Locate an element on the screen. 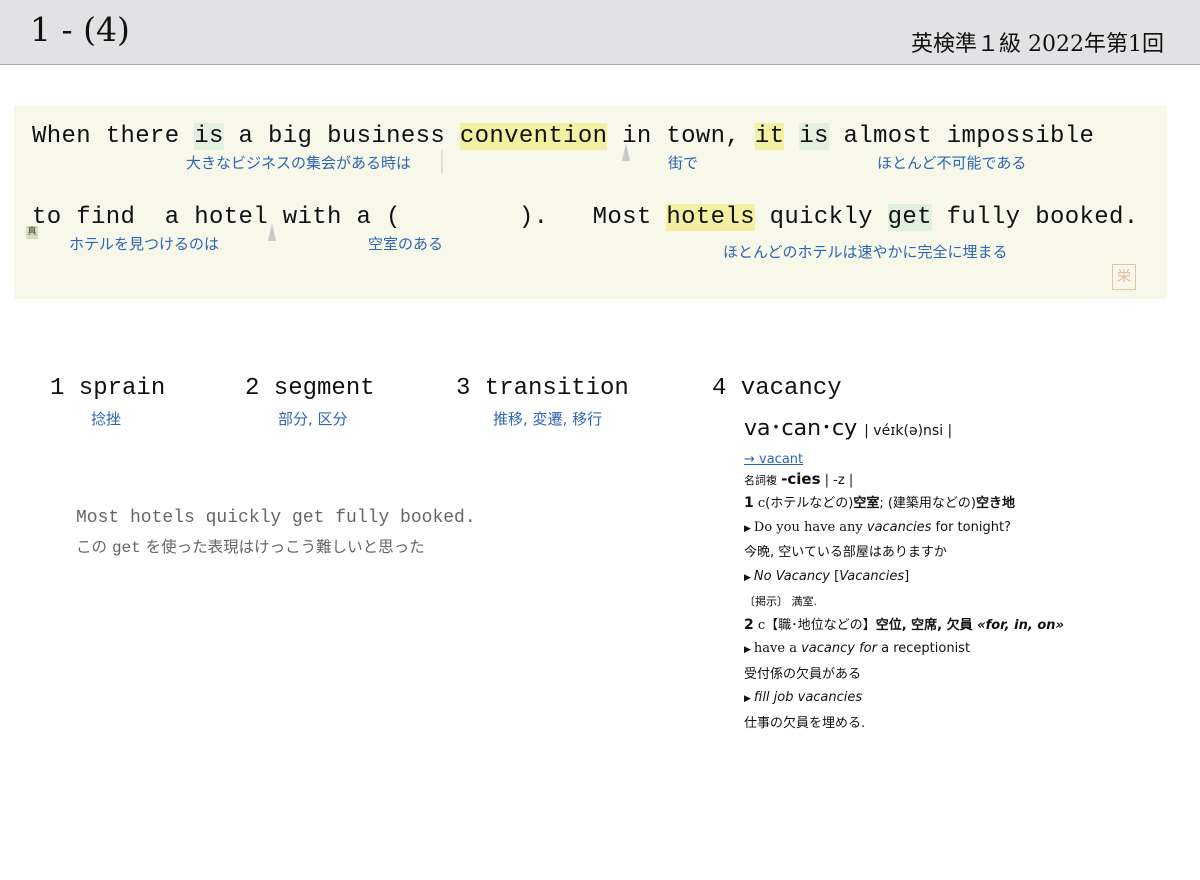 The width and height of the screenshot is (1200, 880). seal-stamp-icon: 栄 is located at coordinates (1124, 277).